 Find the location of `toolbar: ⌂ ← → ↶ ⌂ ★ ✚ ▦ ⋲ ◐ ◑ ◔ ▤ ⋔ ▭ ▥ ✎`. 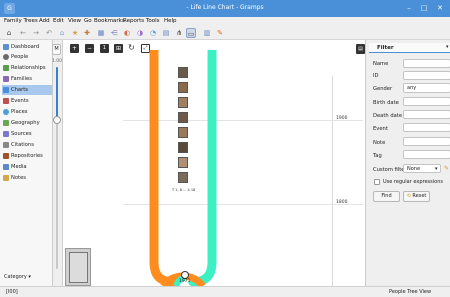

toolbar: ⌂ ← → ↶ ⌂ ★ ✚ ▦ ⋲ ◐ ◑ ◔ ▤ ⋔ ▭ ▥ ✎ is located at coordinates (225, 33).